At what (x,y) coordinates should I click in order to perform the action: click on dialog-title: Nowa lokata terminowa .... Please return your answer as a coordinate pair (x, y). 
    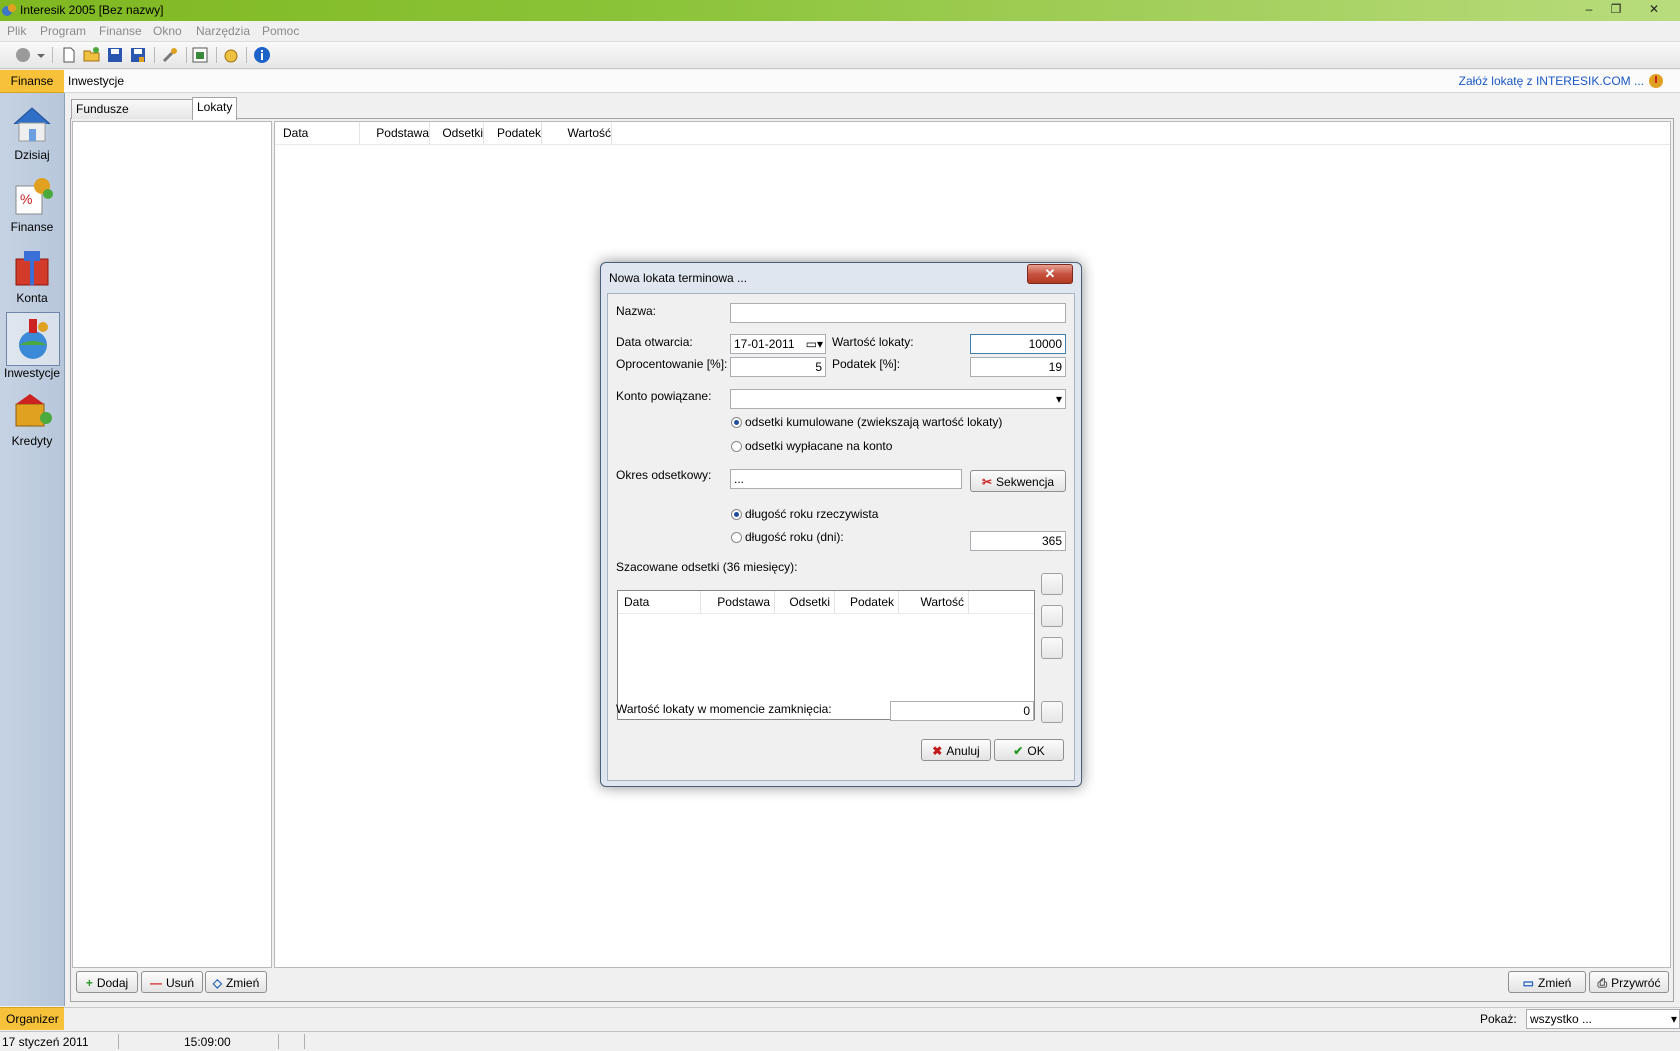
    Looking at the image, I should click on (678, 278).